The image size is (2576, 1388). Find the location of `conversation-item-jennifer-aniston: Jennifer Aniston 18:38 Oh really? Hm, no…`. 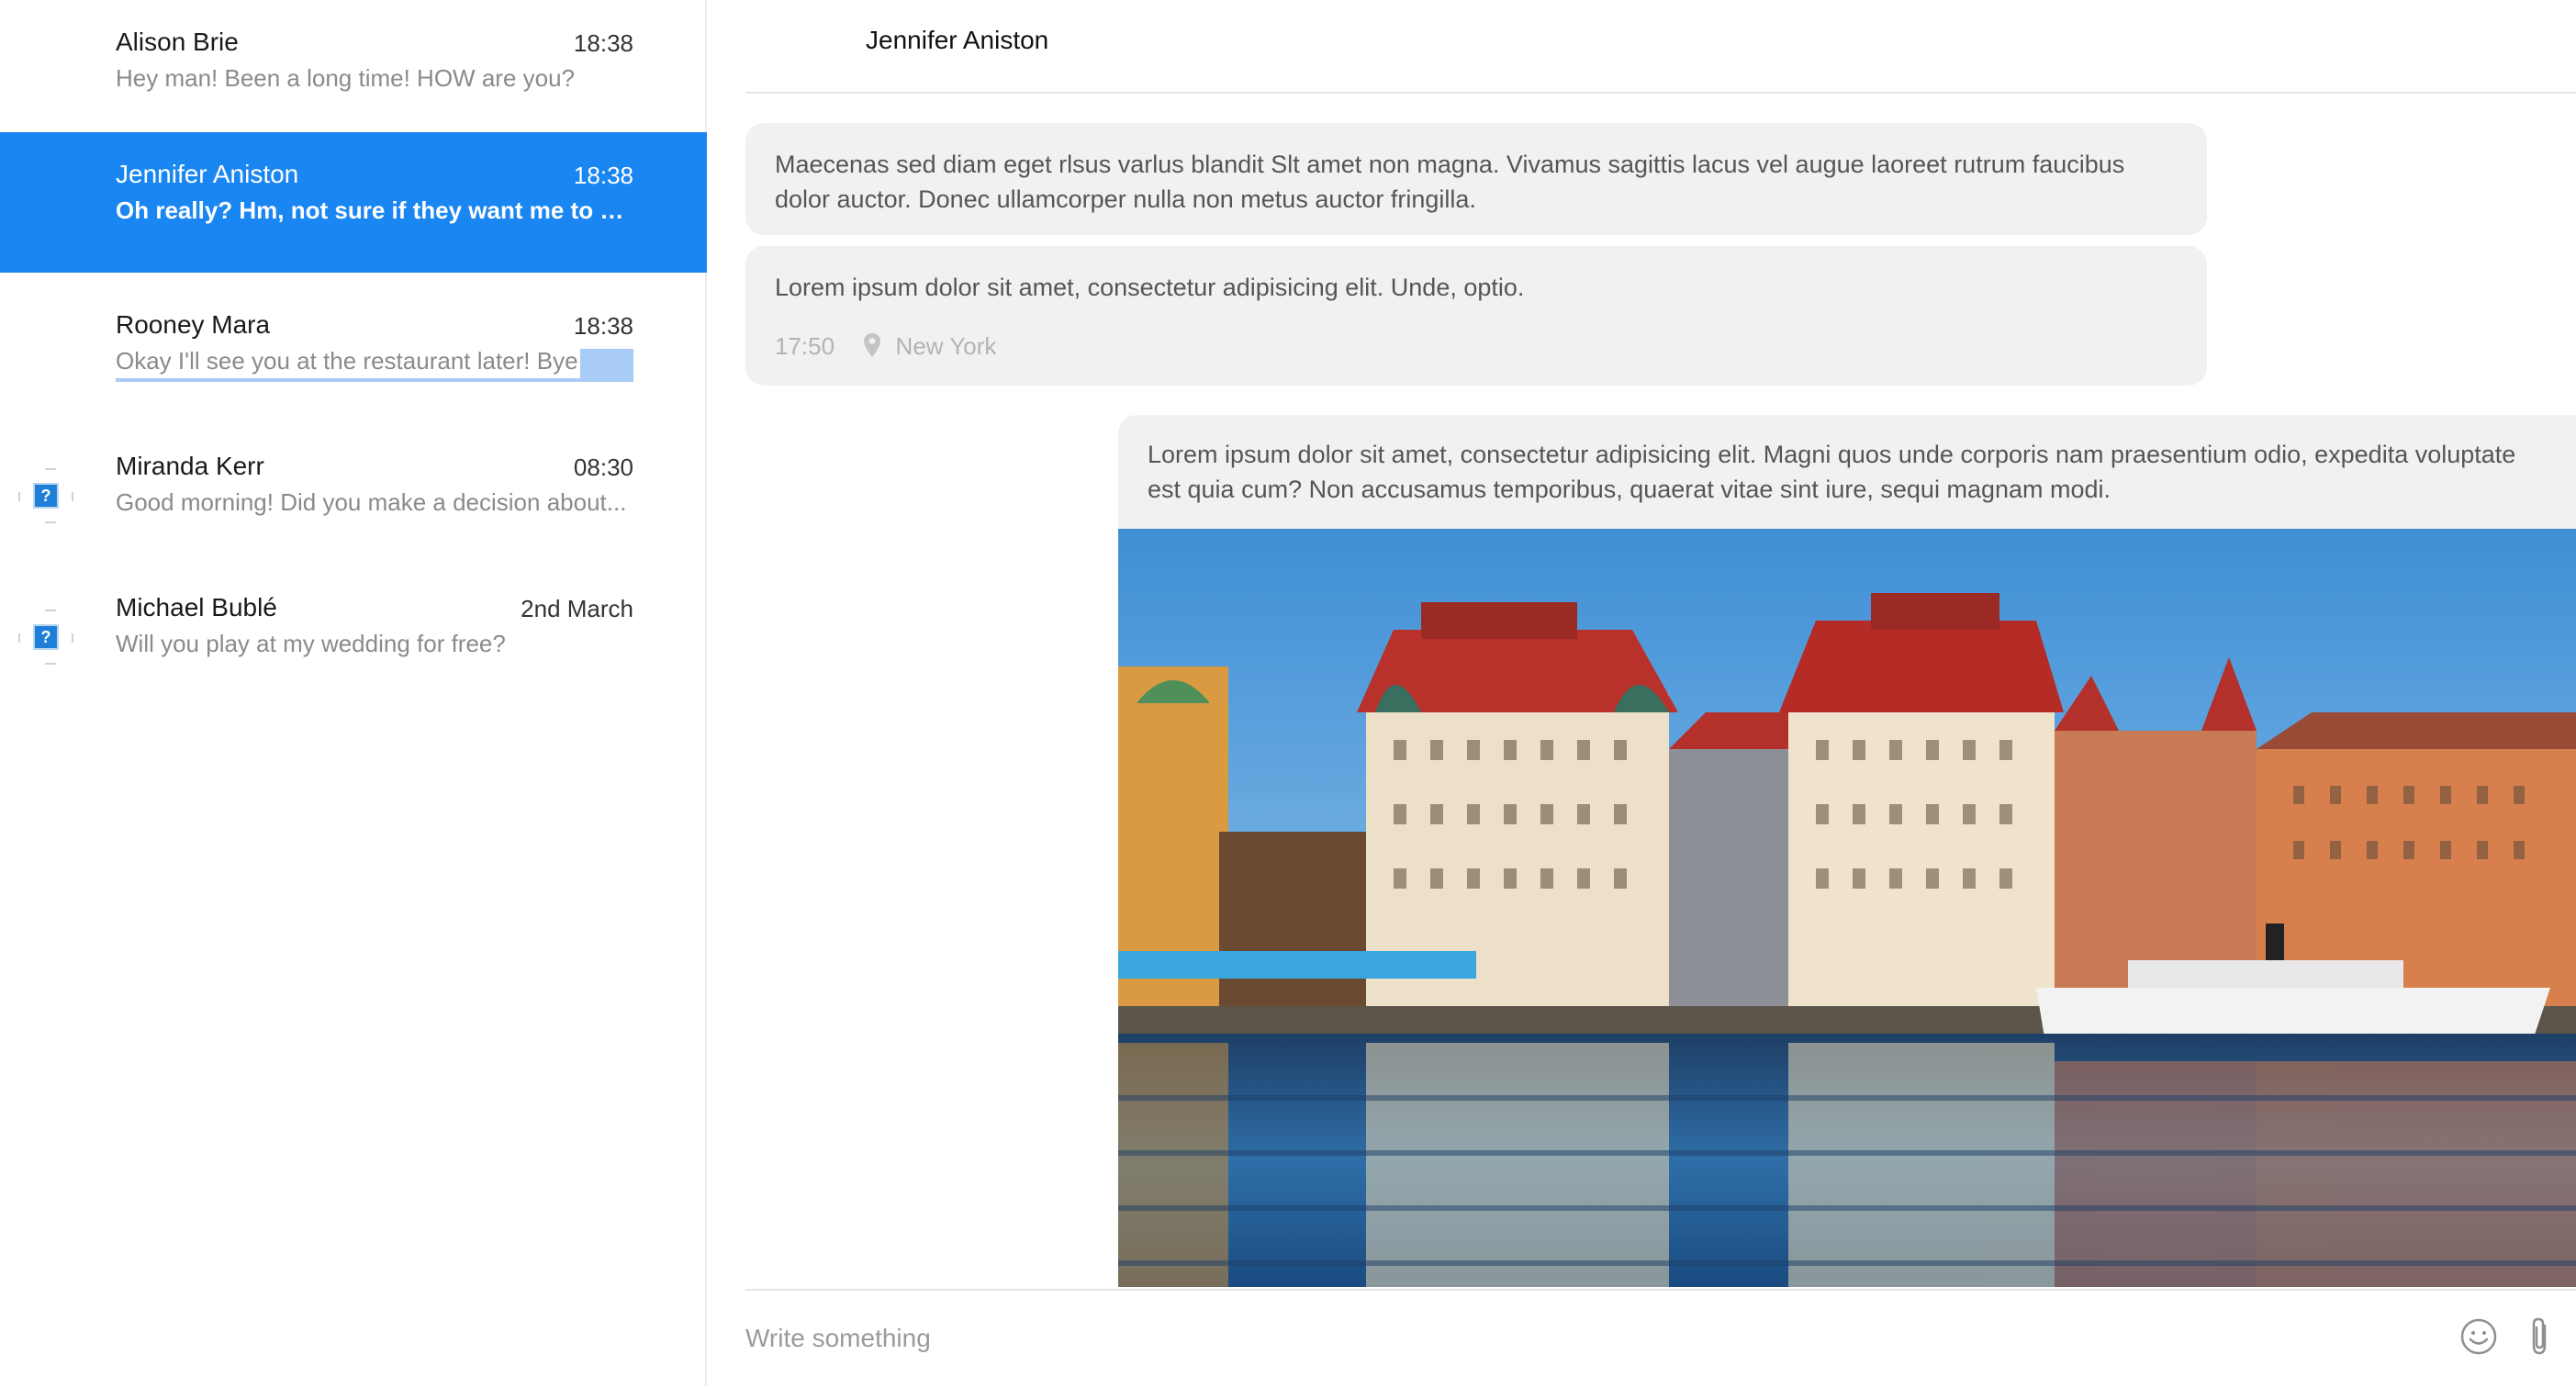

conversation-item-jennifer-aniston: Jennifer Aniston 18:38 Oh really? Hm, no… is located at coordinates (353, 202).